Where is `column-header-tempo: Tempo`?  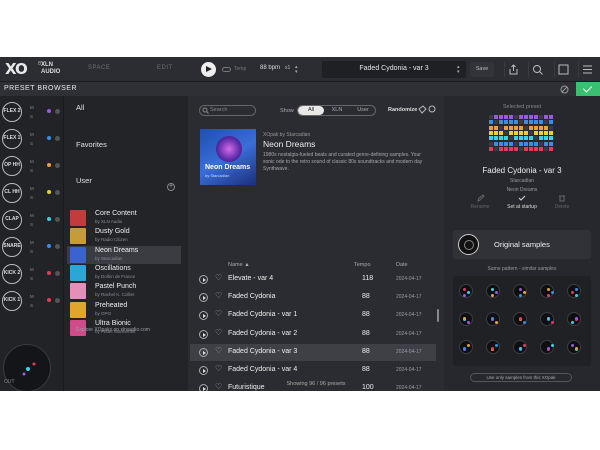 column-header-tempo: Tempo is located at coordinates (362, 265).